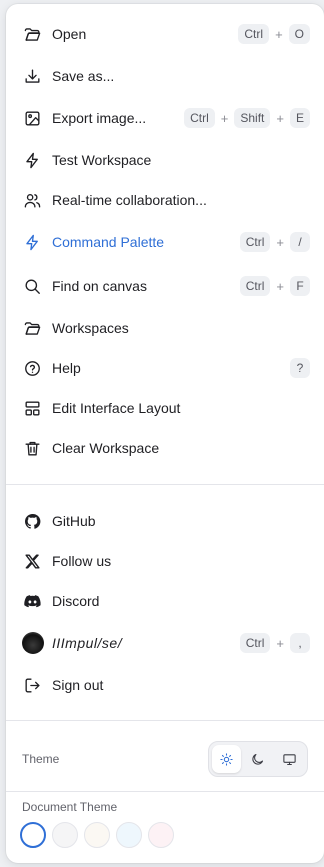 The height and width of the screenshot is (867, 324). I want to click on menu-item-test-workspace: Test Workspace, so click(165, 160).